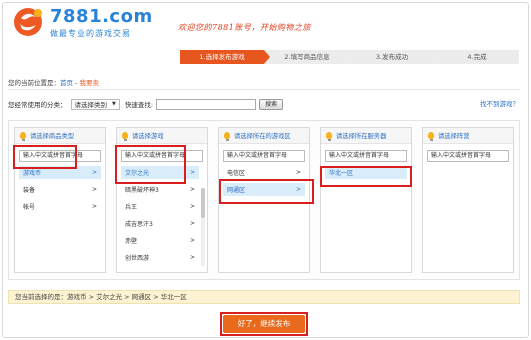  Describe the element at coordinates (28, 22) in the screenshot. I see `logo-mark-icon` at that location.